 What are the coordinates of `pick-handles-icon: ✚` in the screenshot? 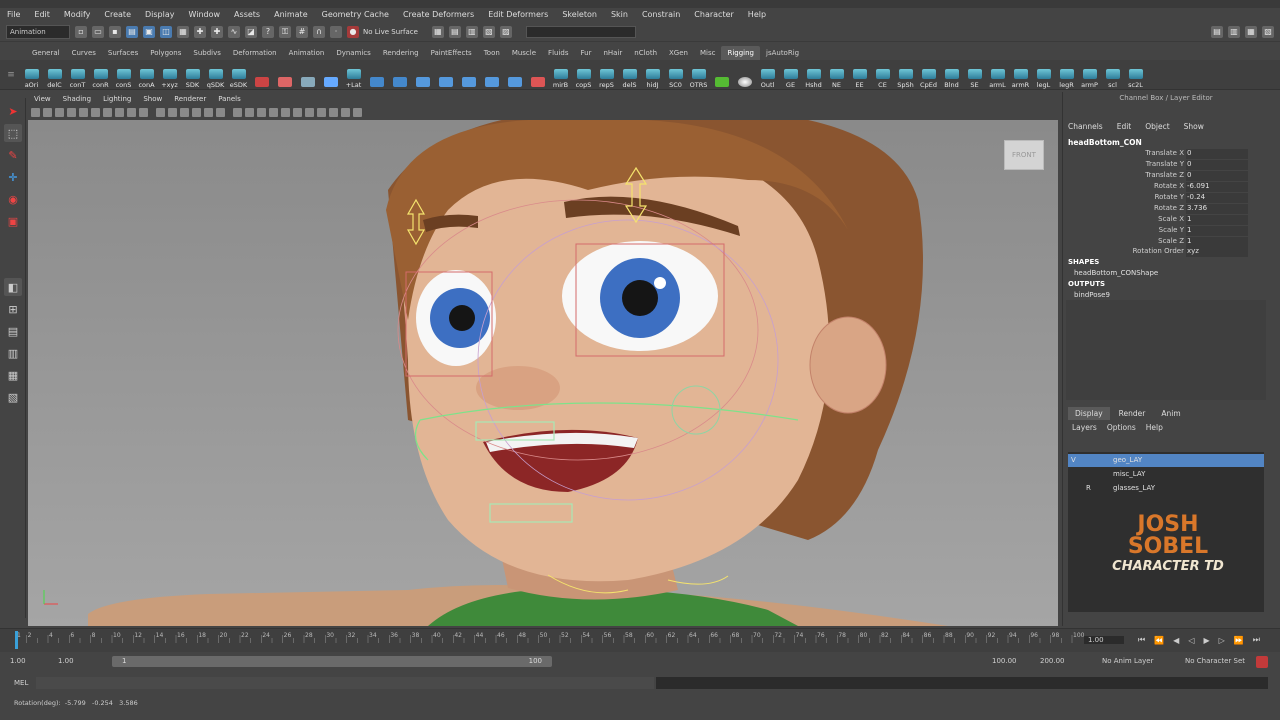 It's located at (200, 31).